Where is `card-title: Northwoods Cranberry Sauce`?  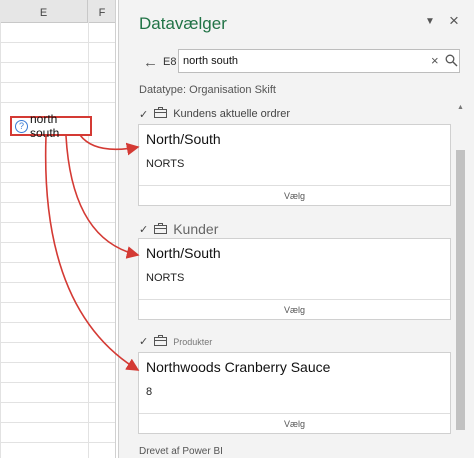 card-title: Northwoods Cranberry Sauce is located at coordinates (238, 367).